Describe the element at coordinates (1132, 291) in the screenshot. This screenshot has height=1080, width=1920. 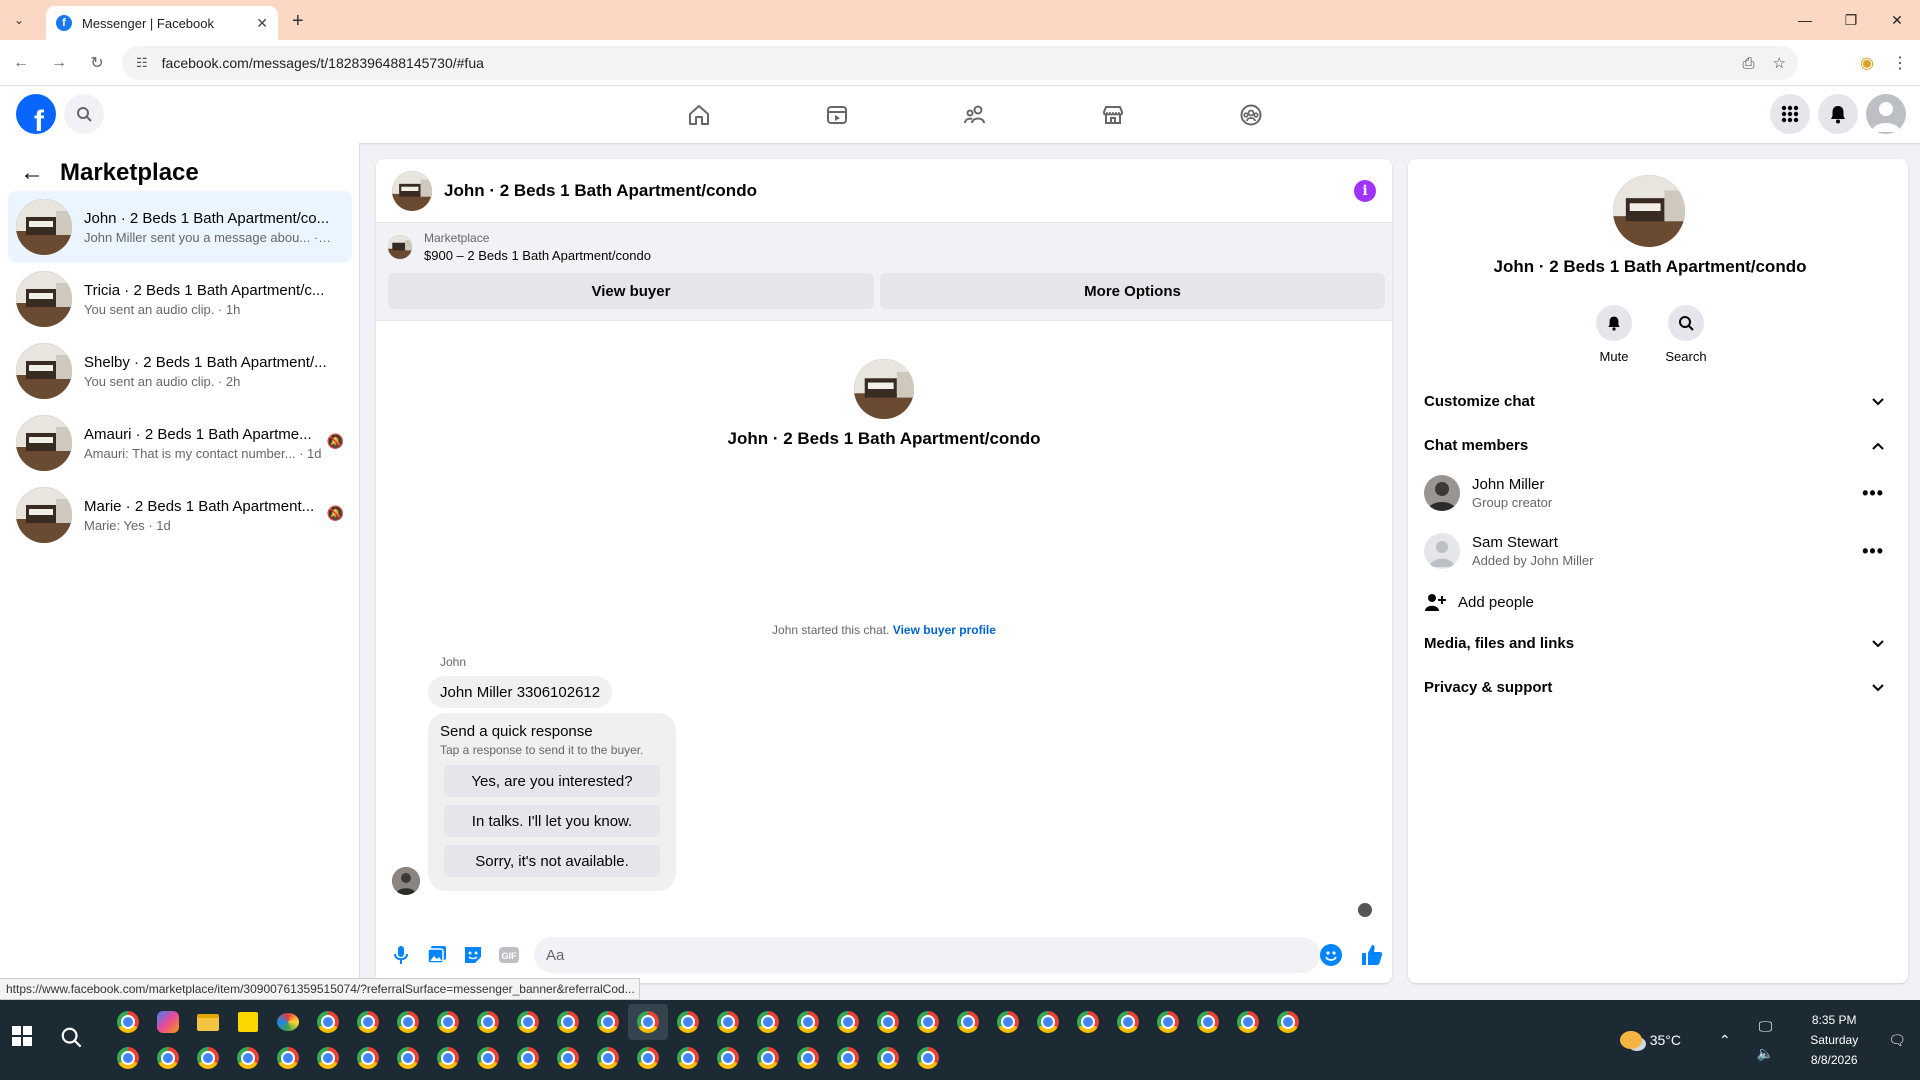
I see `more-options-button: More Options` at that location.